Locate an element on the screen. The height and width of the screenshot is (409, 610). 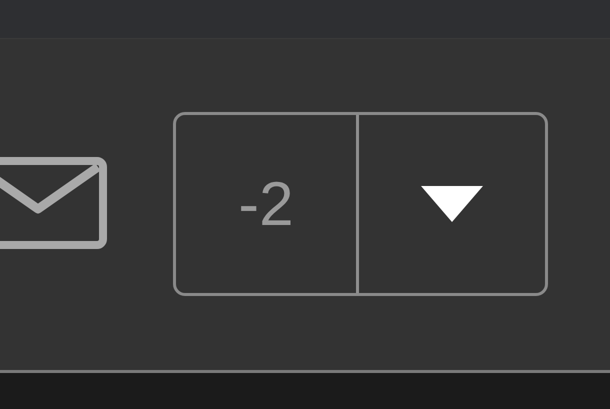
mail-icon is located at coordinates (53, 203).